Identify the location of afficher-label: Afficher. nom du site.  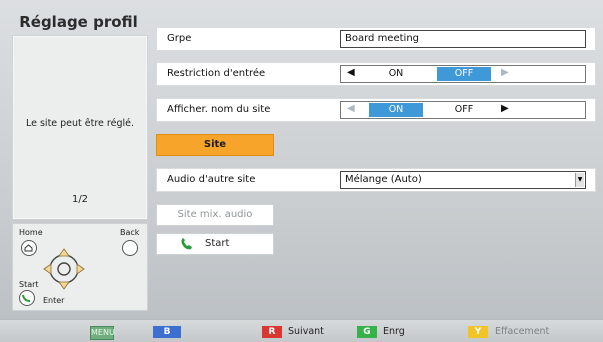
(219, 109).